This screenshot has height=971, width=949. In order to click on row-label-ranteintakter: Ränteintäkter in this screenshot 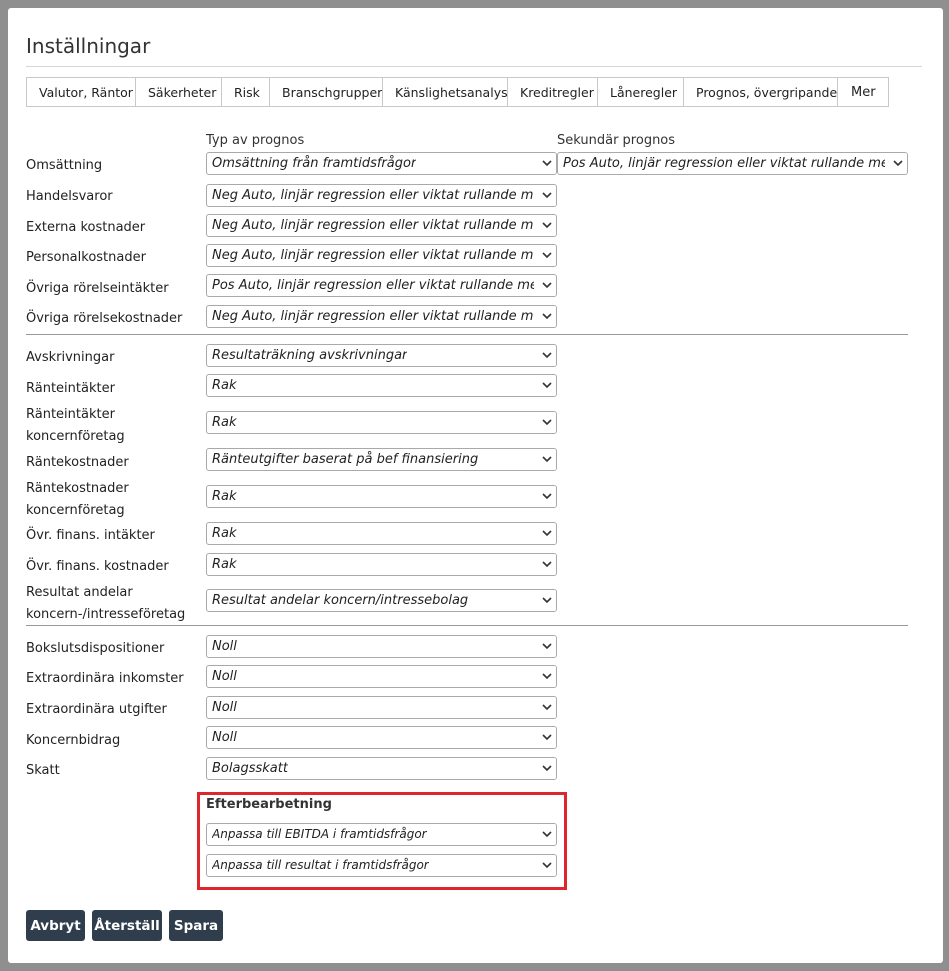, I will do `click(70, 388)`.